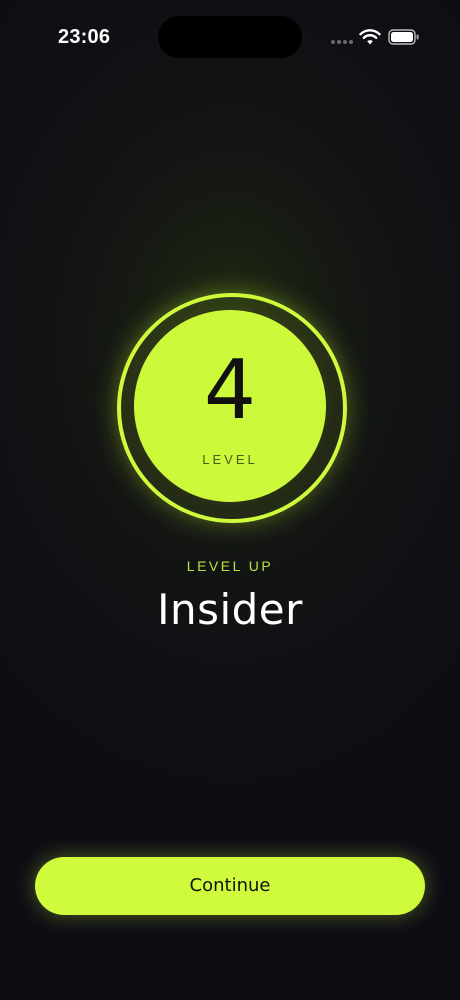 The width and height of the screenshot is (460, 1000). I want to click on wifi-icon, so click(370, 37).